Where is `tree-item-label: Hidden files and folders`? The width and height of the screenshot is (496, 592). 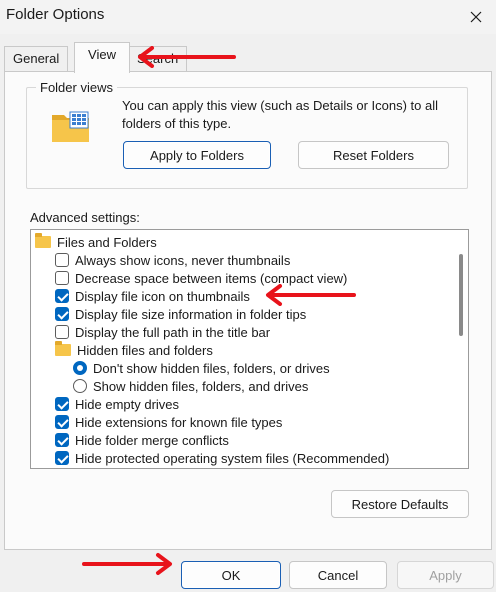
tree-item-label: Hidden files and folders is located at coordinates (145, 350).